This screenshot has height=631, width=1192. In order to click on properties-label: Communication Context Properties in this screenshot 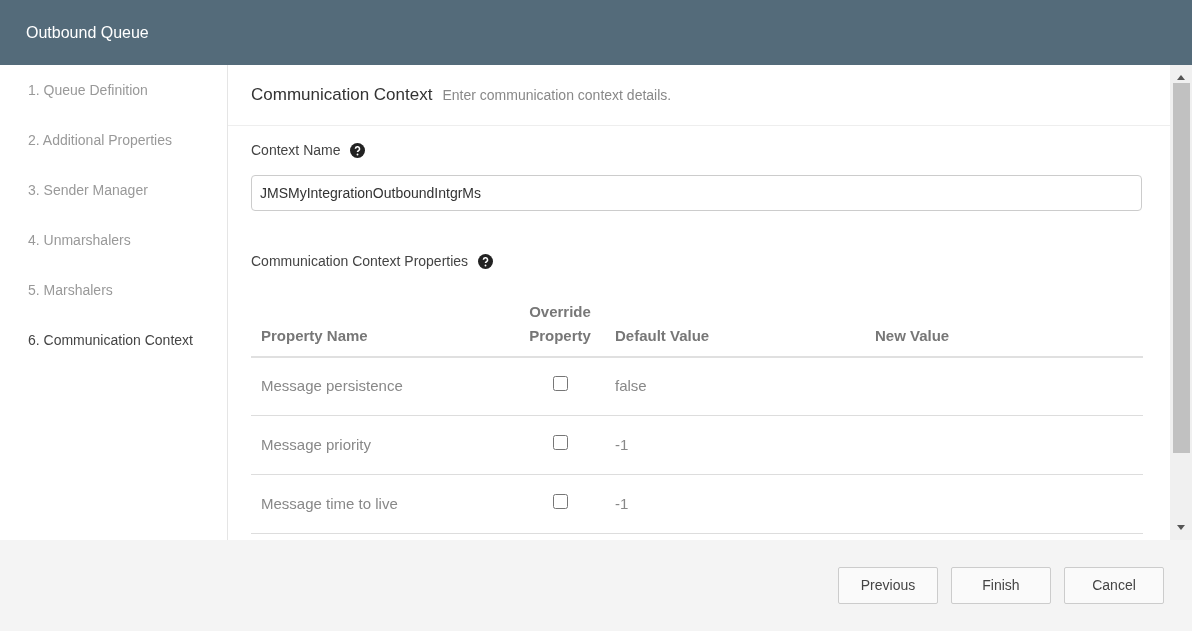, I will do `click(360, 261)`.